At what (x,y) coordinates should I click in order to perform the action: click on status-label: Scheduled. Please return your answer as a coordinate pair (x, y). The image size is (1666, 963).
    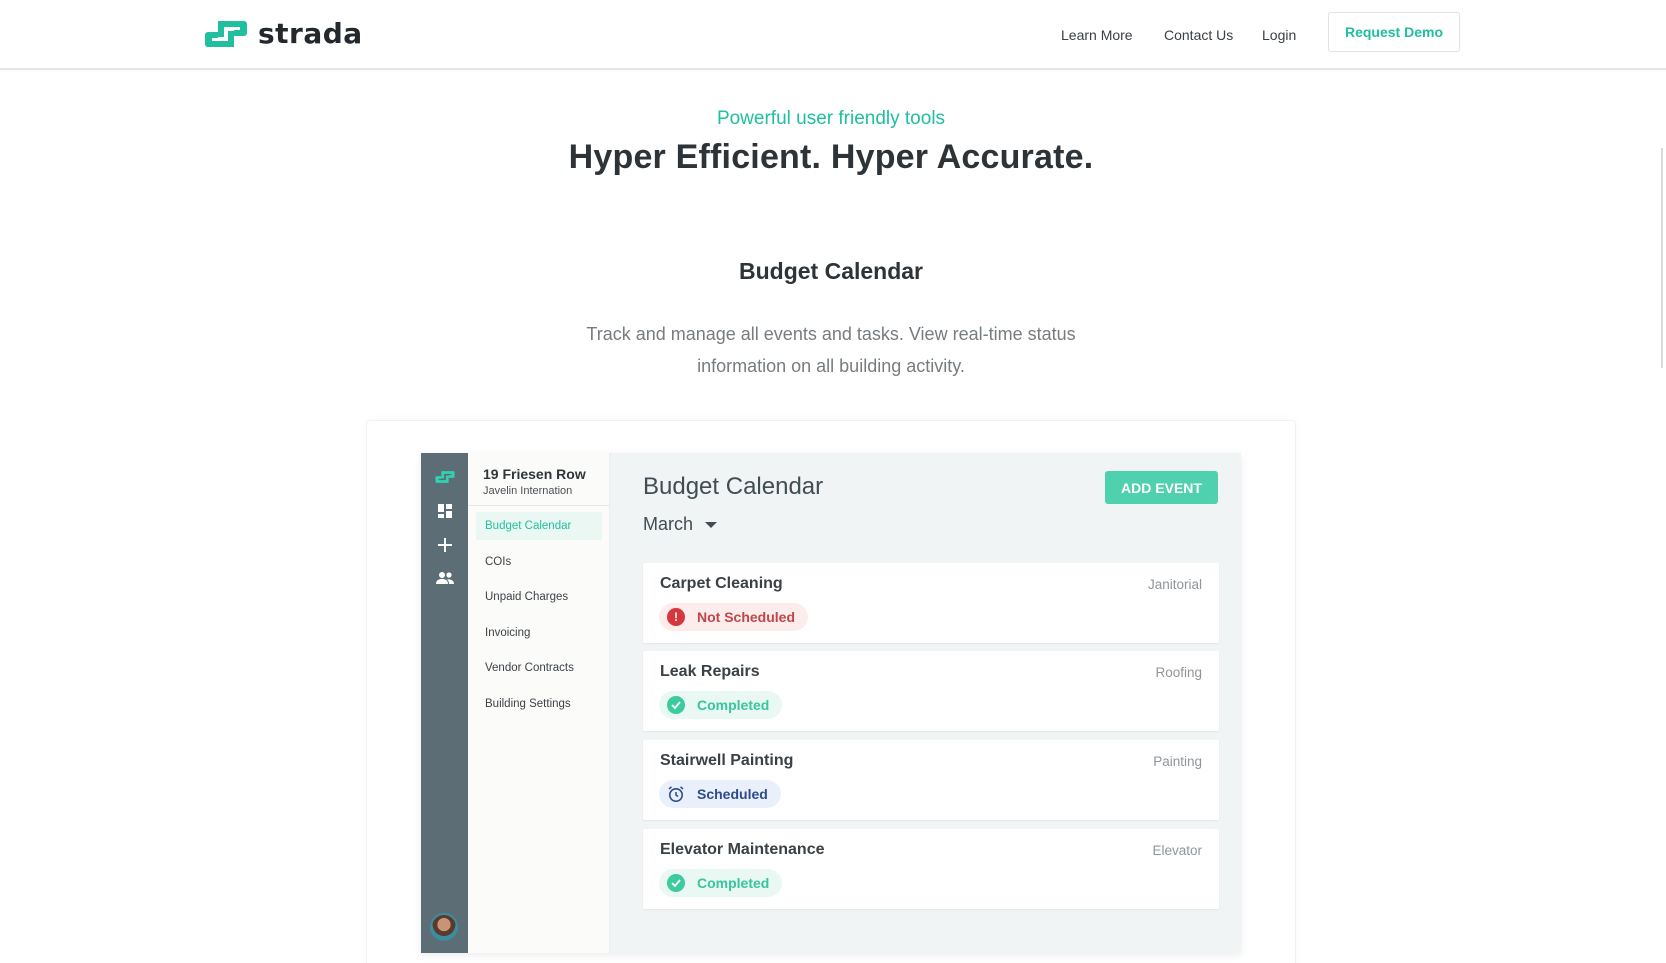
    Looking at the image, I should click on (732, 794).